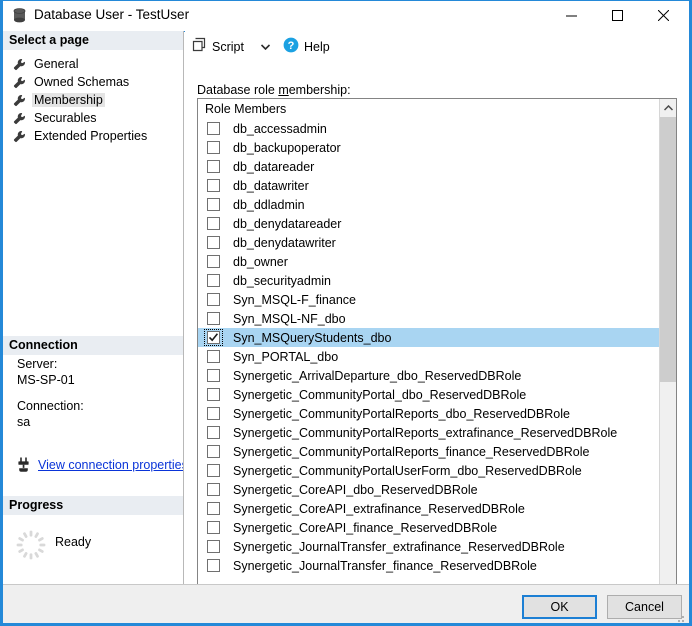 The image size is (692, 626). I want to click on help-button: ? Help, so click(306, 47).